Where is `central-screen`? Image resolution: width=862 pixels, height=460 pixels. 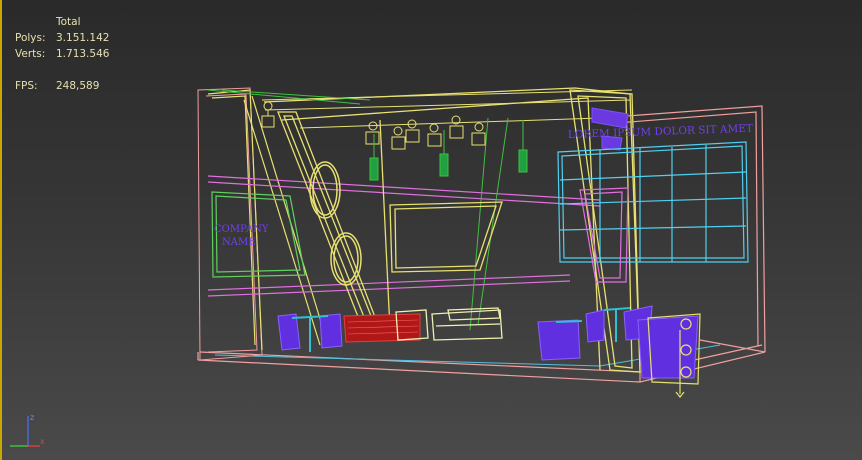
central-screen is located at coordinates (446, 237).